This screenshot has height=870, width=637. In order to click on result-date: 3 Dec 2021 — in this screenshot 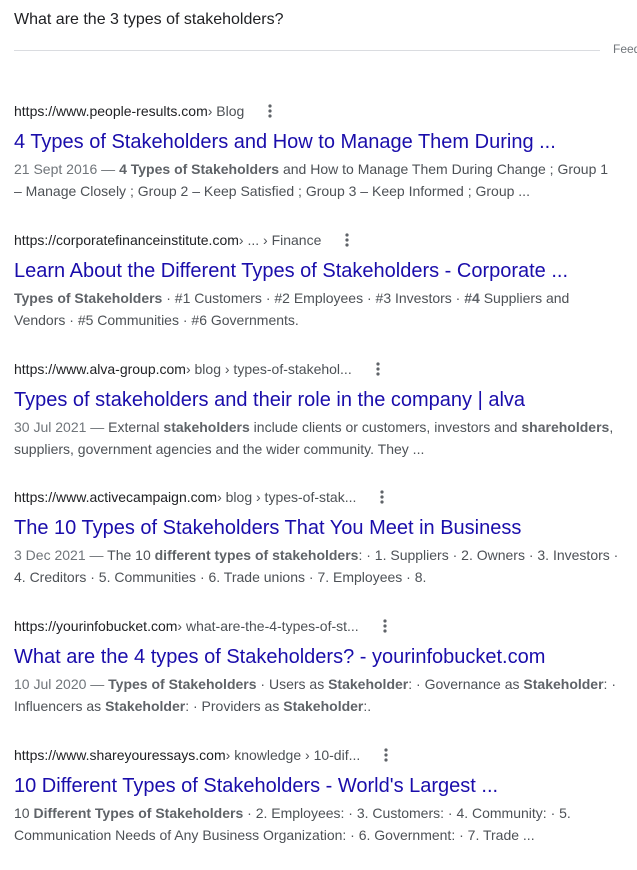, I will do `click(61, 555)`.